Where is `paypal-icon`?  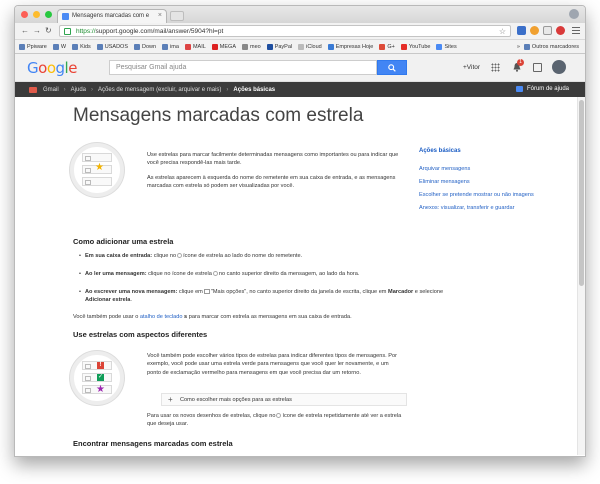
paypal-icon is located at coordinates (269, 46).